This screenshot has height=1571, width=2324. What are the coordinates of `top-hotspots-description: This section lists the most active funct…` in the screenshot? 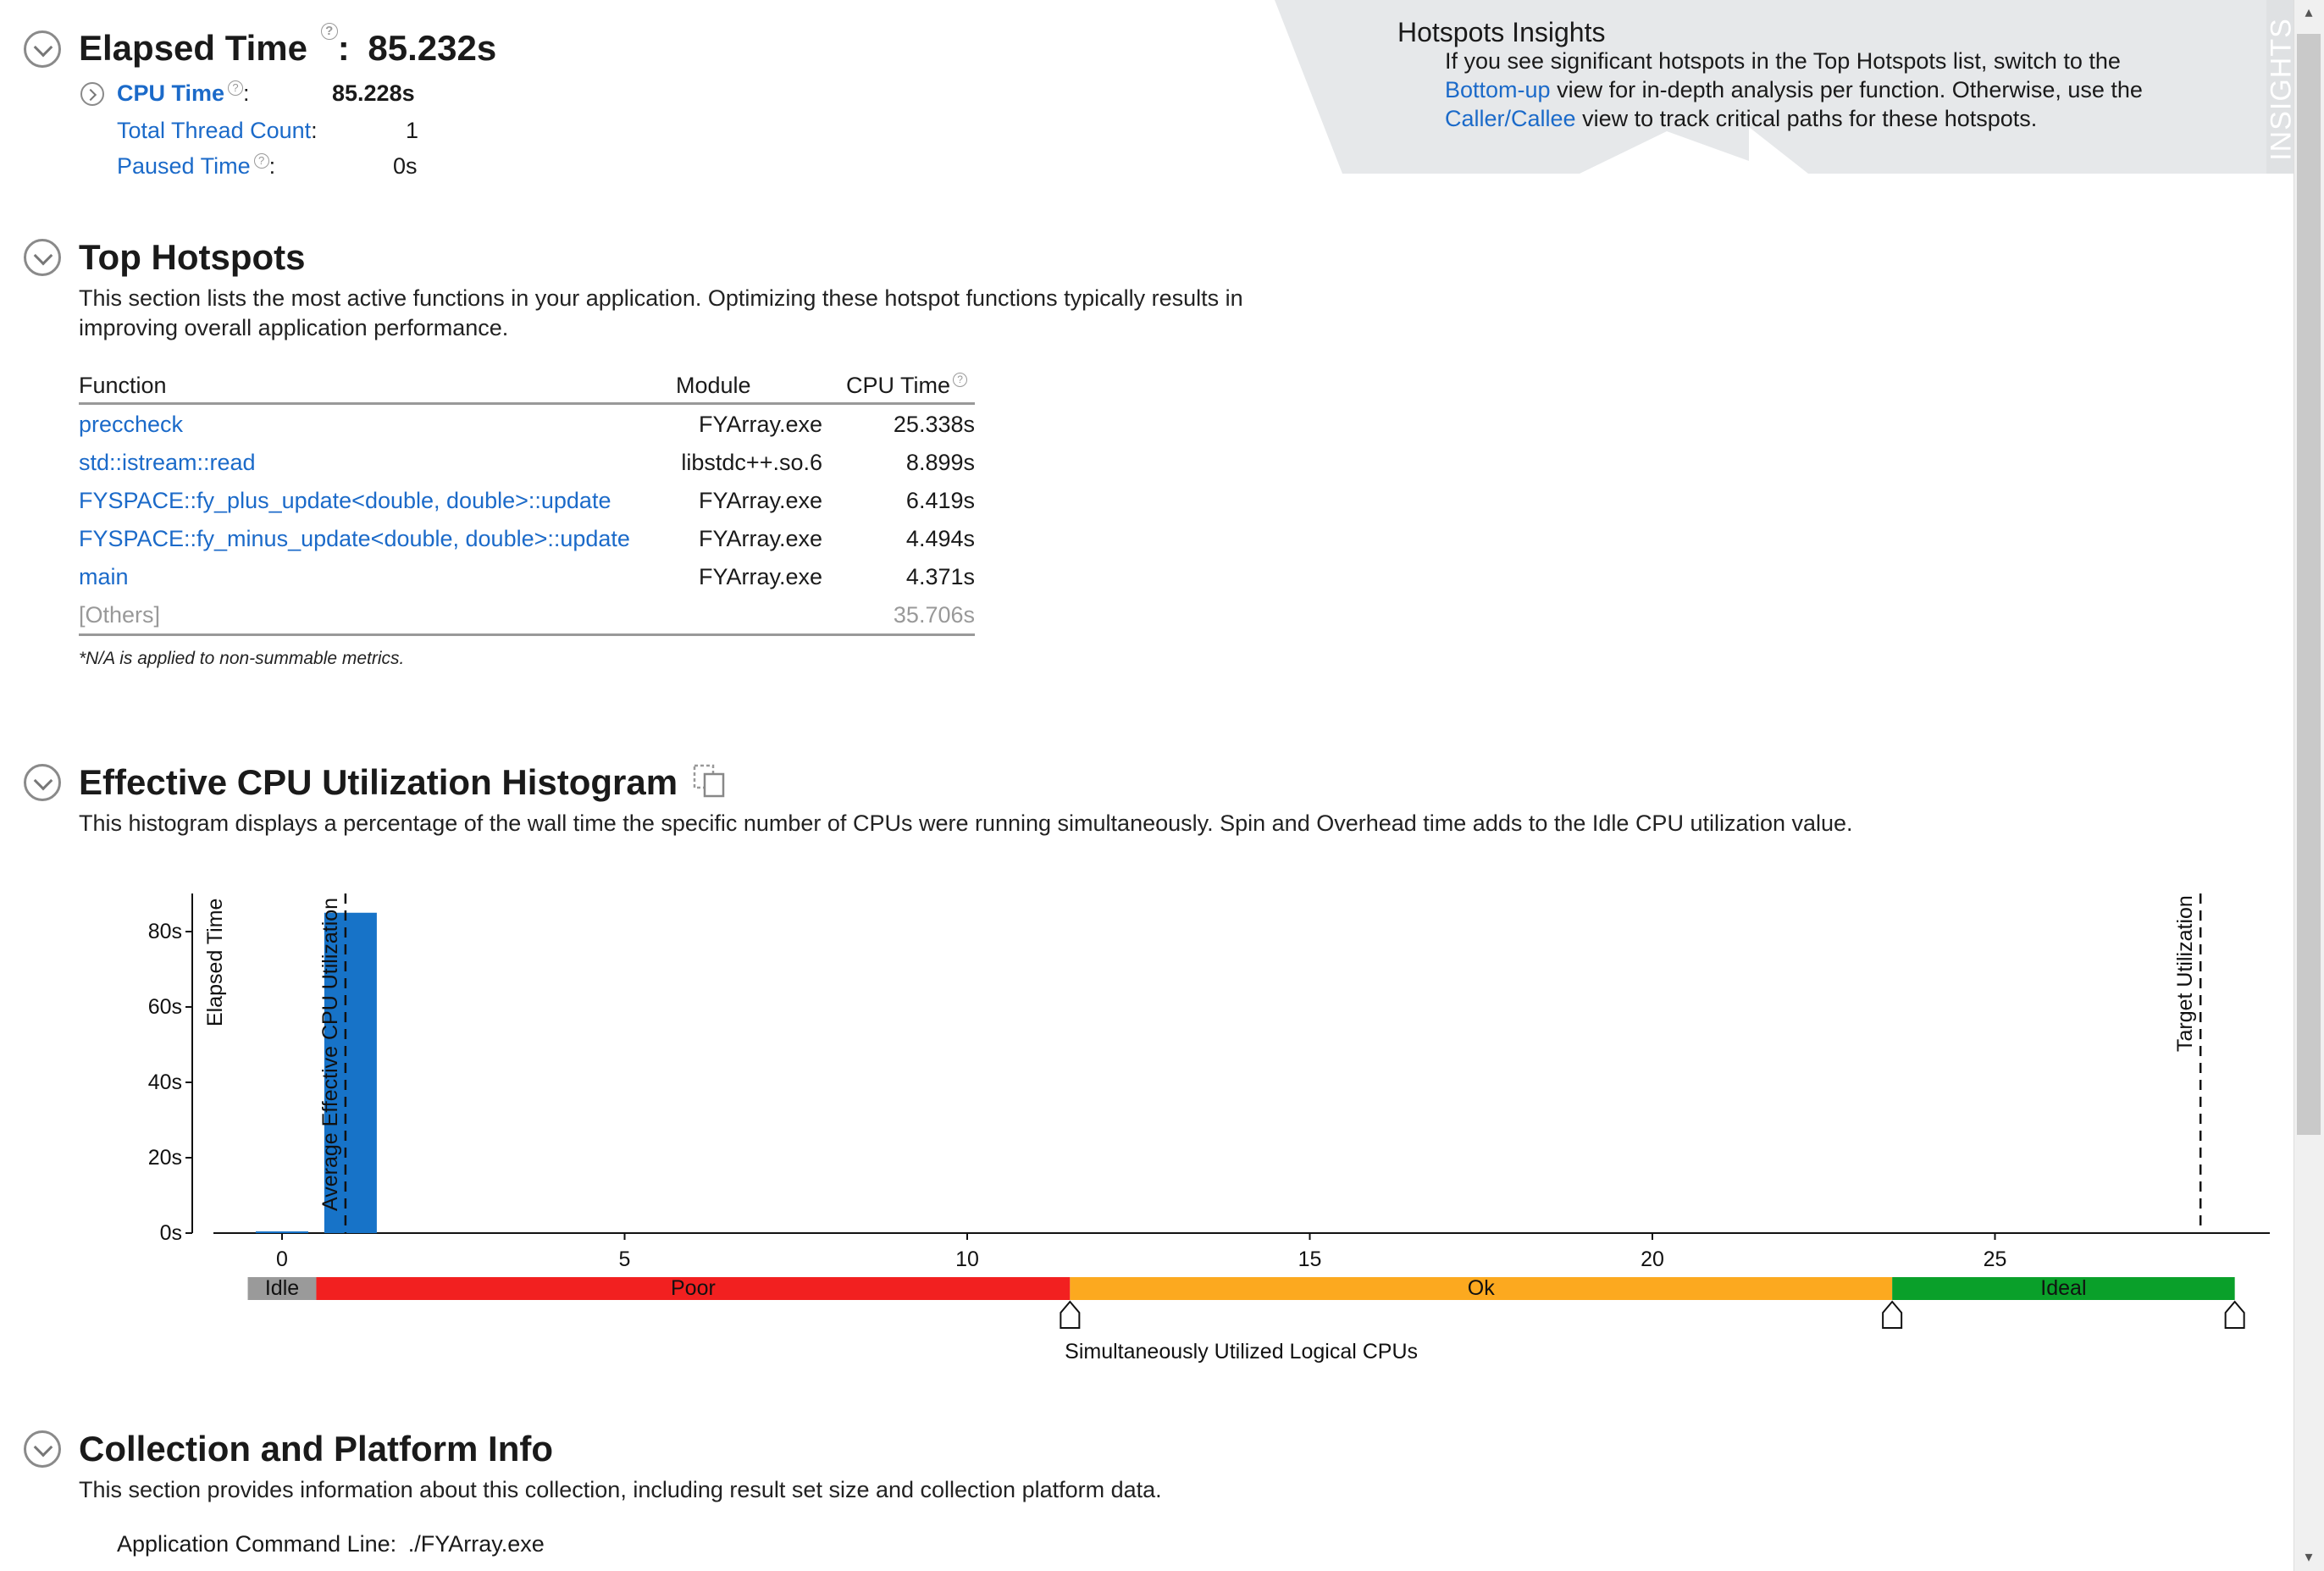 It's located at (661, 312).